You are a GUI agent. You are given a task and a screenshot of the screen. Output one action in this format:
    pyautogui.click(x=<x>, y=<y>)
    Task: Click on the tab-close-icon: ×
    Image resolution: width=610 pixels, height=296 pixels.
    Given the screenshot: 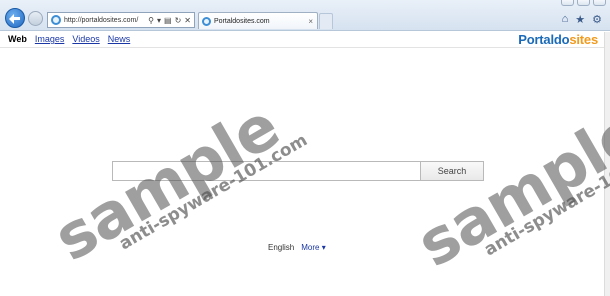 What is the action you would take?
    pyautogui.click(x=312, y=21)
    